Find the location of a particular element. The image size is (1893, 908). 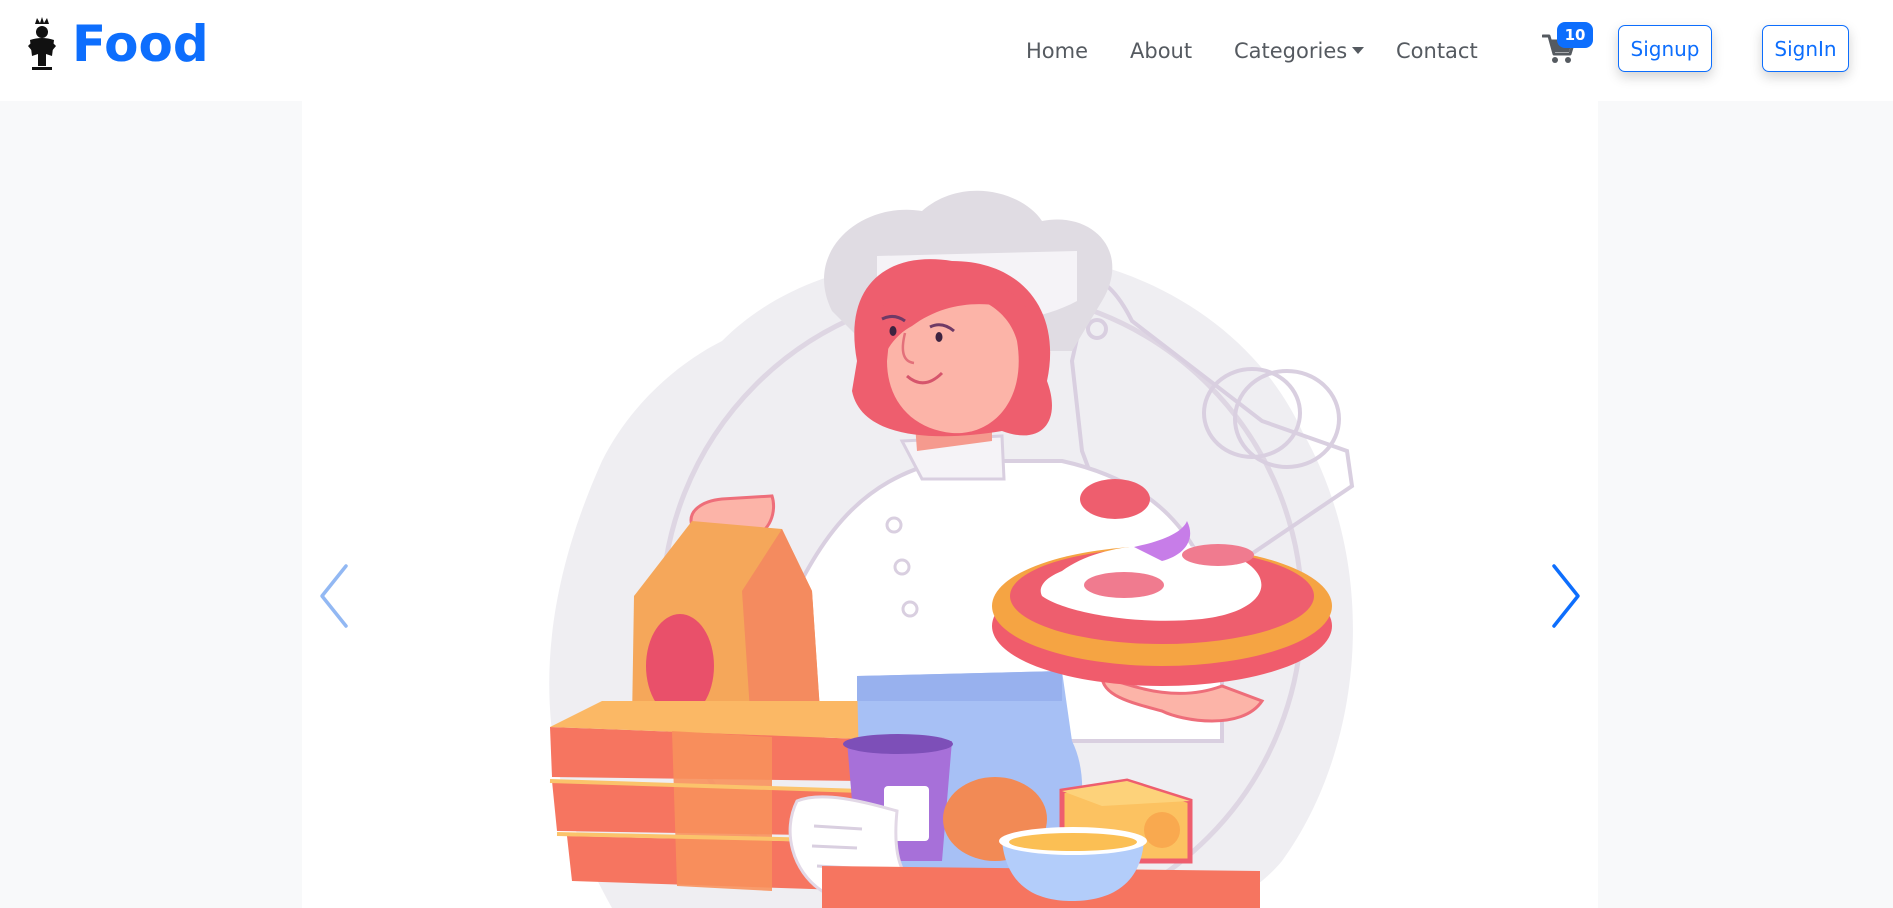

nav-link-home: Home is located at coordinates (1057, 51).